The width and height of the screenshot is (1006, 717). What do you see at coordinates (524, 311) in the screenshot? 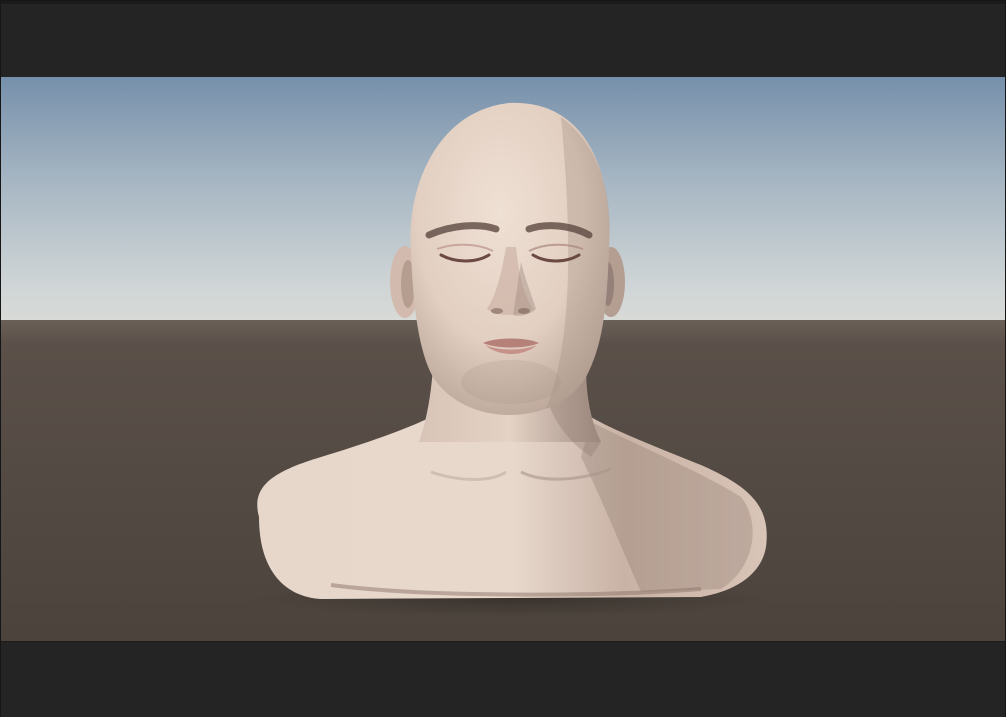
I see `right-nostril` at bounding box center [524, 311].